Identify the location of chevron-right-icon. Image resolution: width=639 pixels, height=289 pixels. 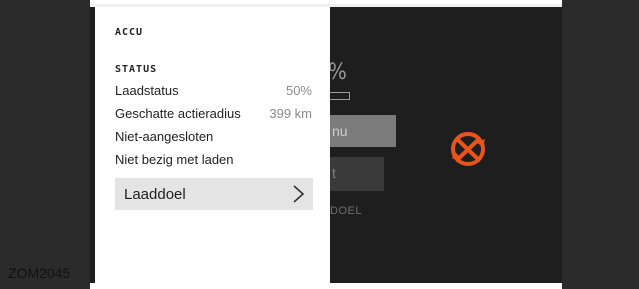
(299, 194).